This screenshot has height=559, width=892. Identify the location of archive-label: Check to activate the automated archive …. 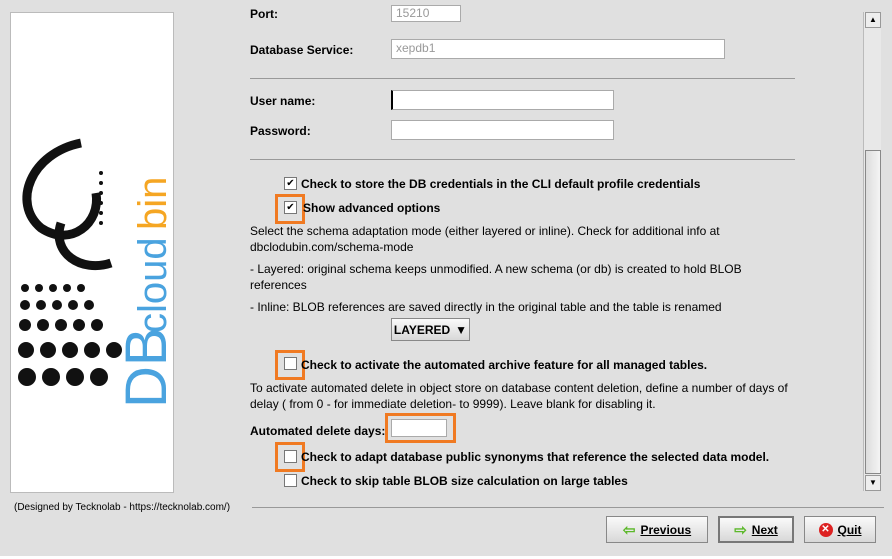
(504, 365).